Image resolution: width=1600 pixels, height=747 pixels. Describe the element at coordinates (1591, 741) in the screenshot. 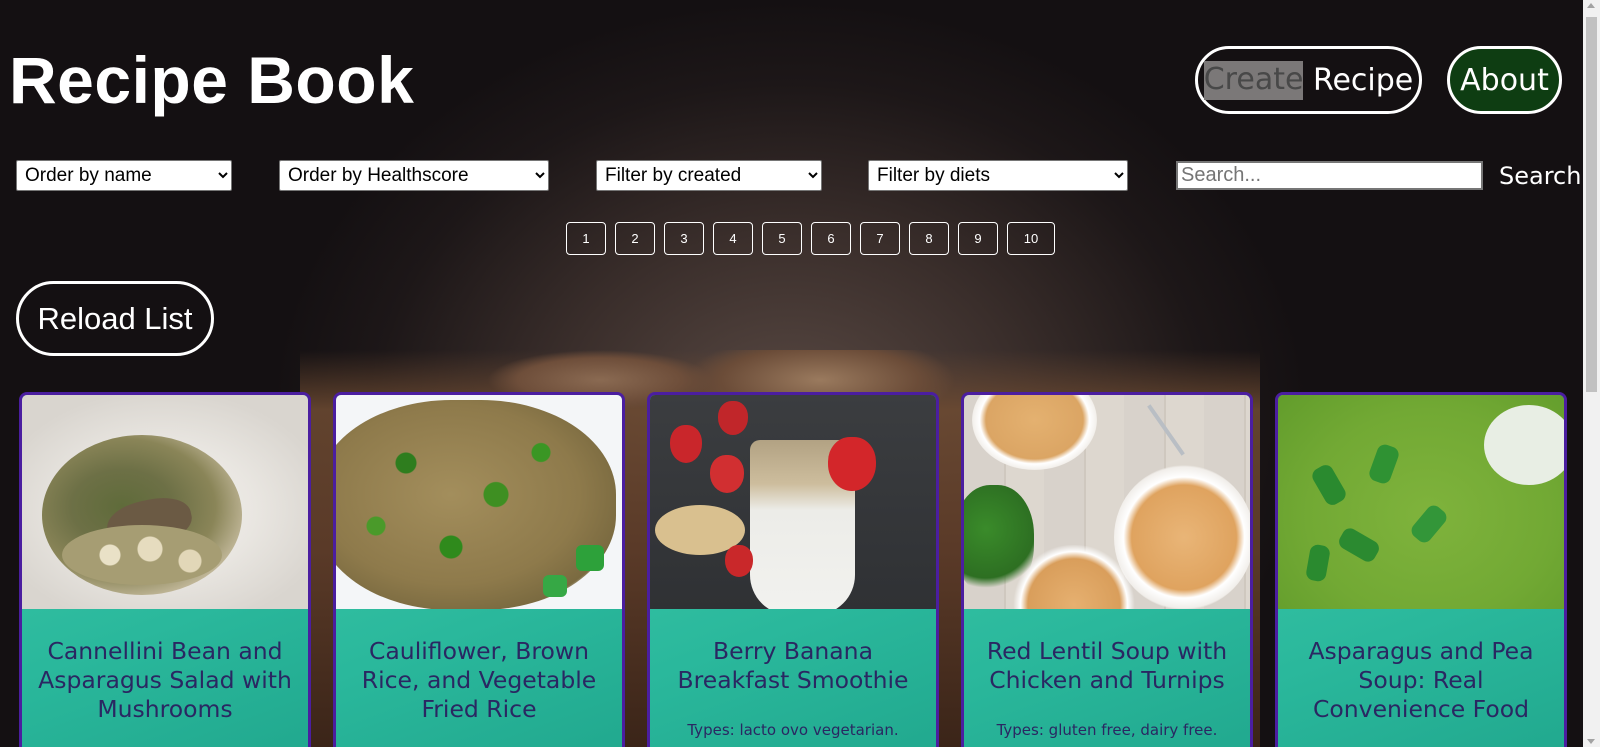

I see `scroll-down-icon` at that location.